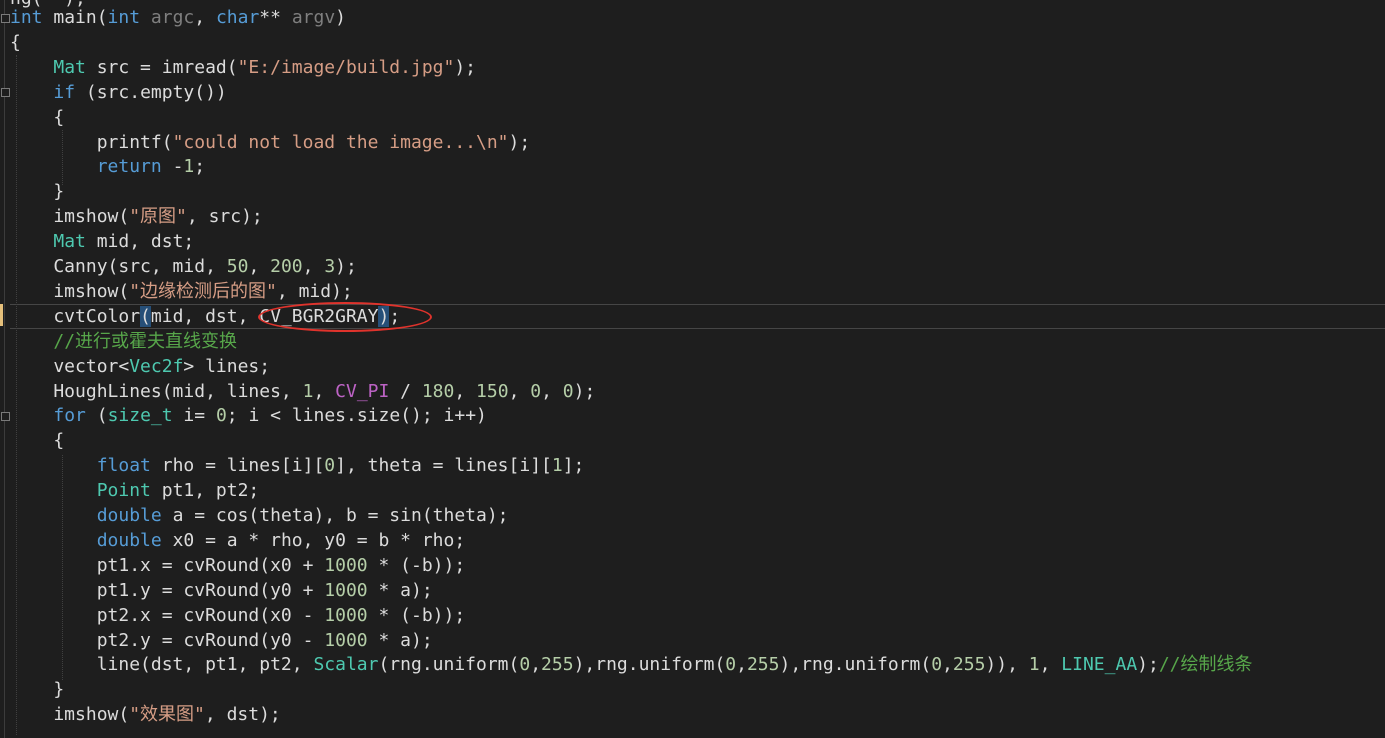 The width and height of the screenshot is (1385, 738). Describe the element at coordinates (181, 291) in the screenshot. I see `code-line: imshow("边缘检测后的图", mid);` at that location.